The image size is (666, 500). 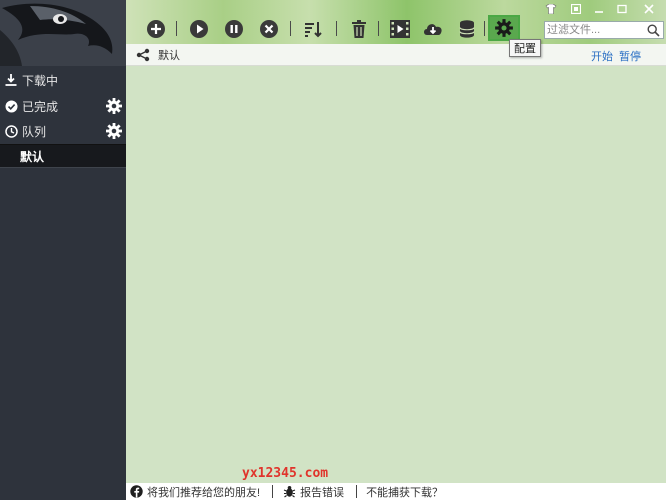 I want to click on pause-button, so click(x=234, y=29).